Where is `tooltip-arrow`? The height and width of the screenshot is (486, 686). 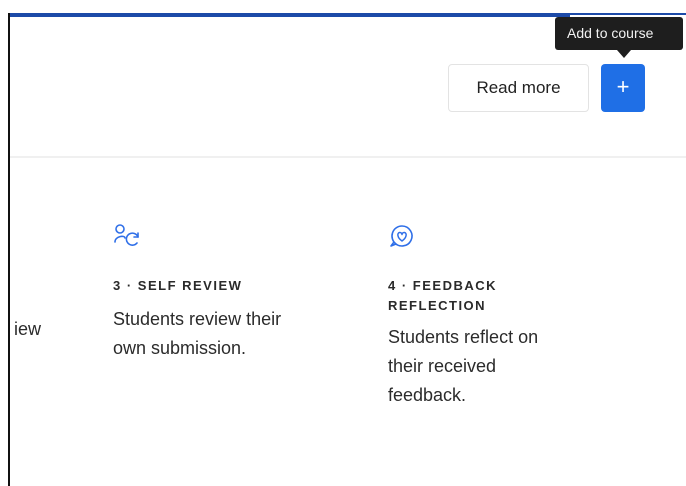
tooltip-arrow is located at coordinates (624, 54).